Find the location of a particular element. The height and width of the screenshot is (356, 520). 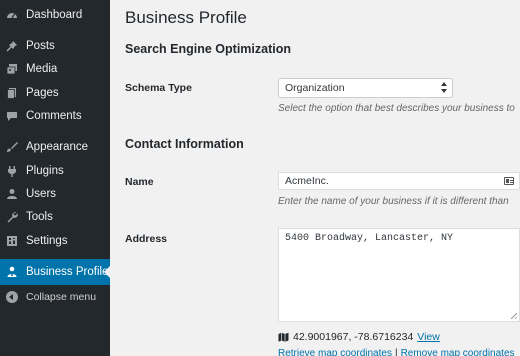

sidebar-item-label: Comments is located at coordinates (54, 116).